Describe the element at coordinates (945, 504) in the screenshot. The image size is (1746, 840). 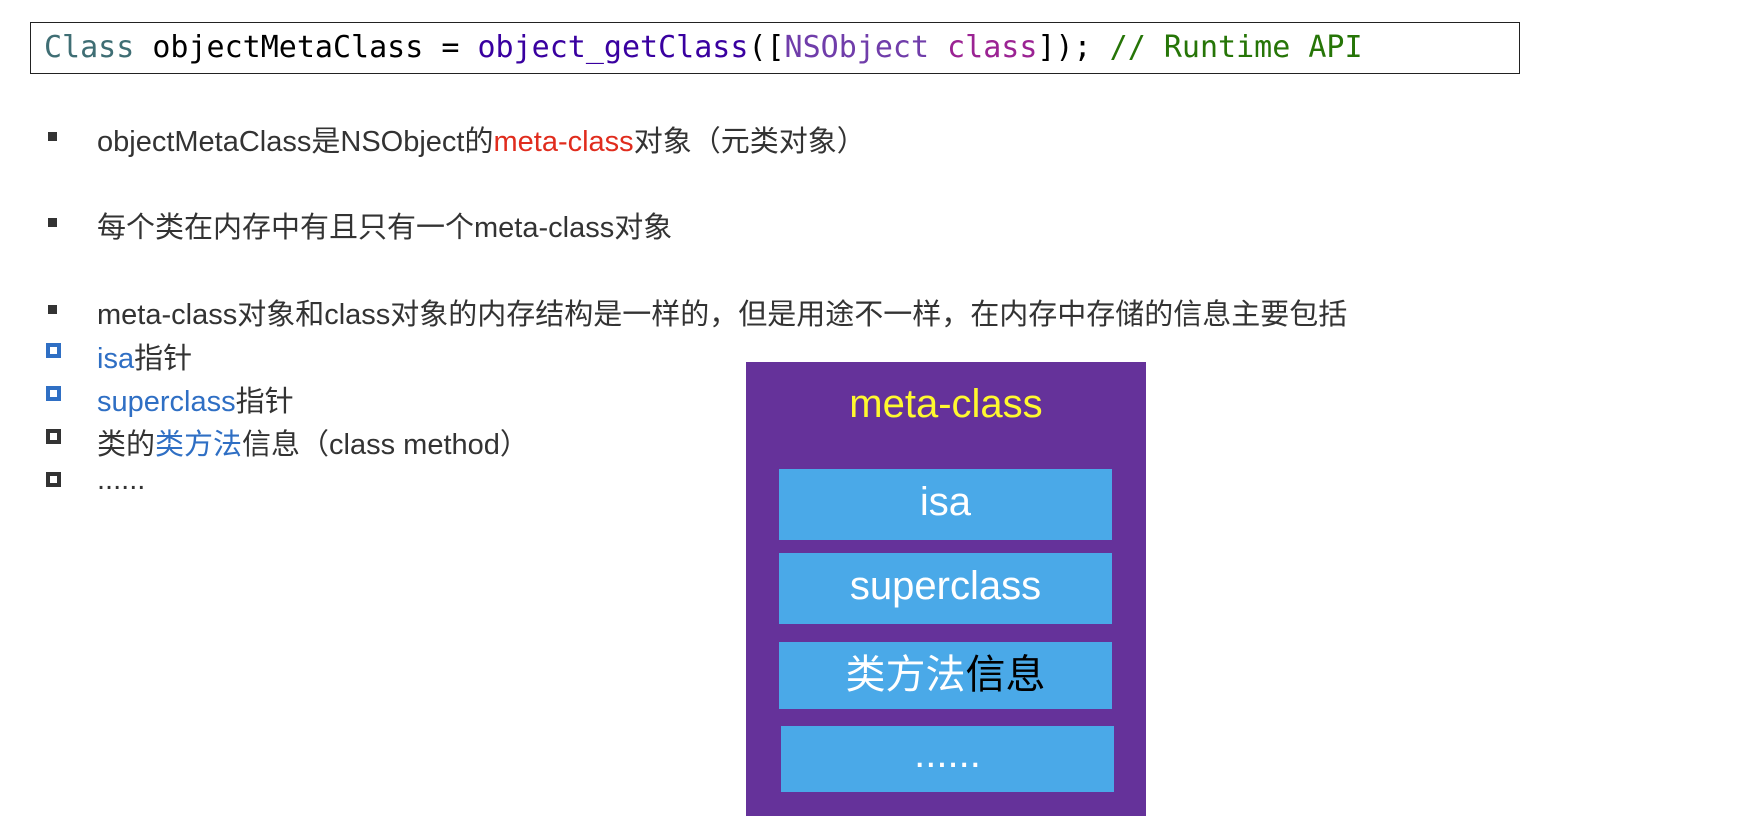
I see `cell-isa: isa` at that location.